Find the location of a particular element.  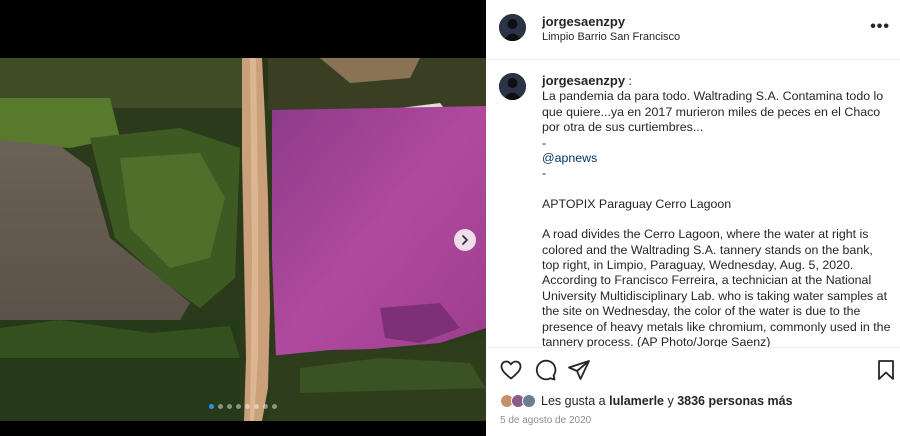

caption-username: jorgesaenzpy is located at coordinates (583, 80).